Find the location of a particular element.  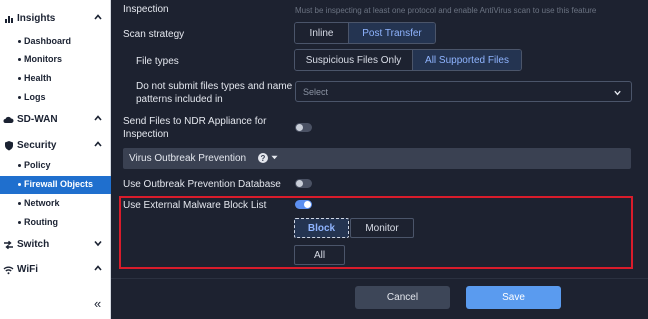

nav-section-label: Insights is located at coordinates (36, 18).